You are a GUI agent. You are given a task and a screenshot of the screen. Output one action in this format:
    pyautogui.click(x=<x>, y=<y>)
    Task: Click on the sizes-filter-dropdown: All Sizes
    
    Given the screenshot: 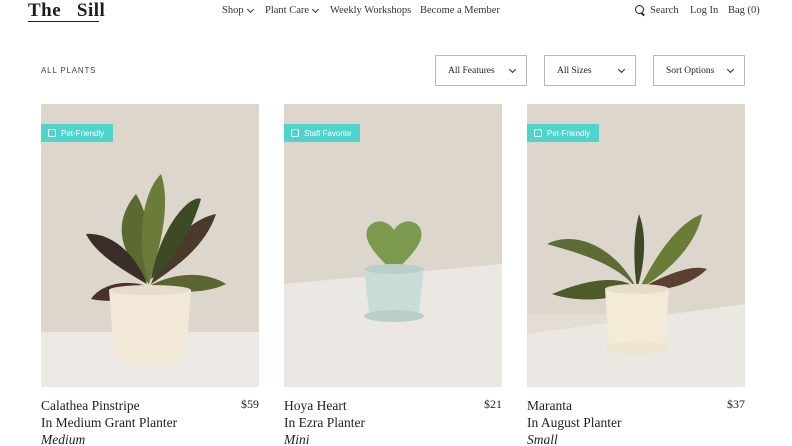 What is the action you would take?
    pyautogui.click(x=590, y=70)
    